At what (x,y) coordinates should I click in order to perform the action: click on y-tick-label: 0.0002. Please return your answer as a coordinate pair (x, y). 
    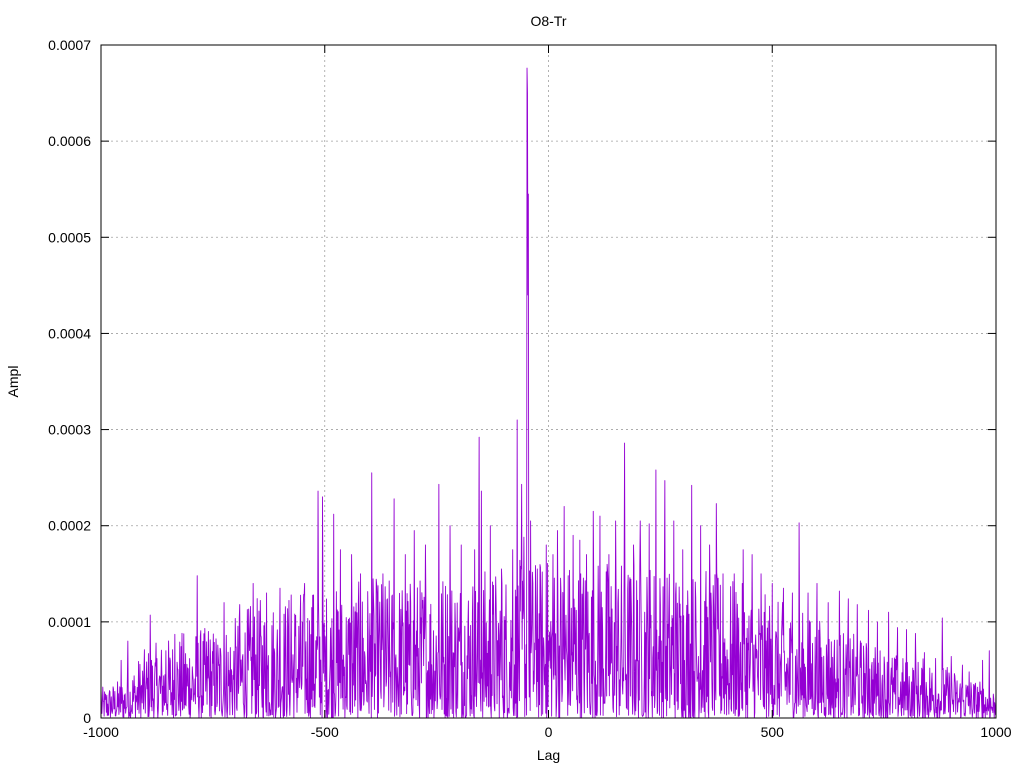
    Looking at the image, I should click on (69, 526).